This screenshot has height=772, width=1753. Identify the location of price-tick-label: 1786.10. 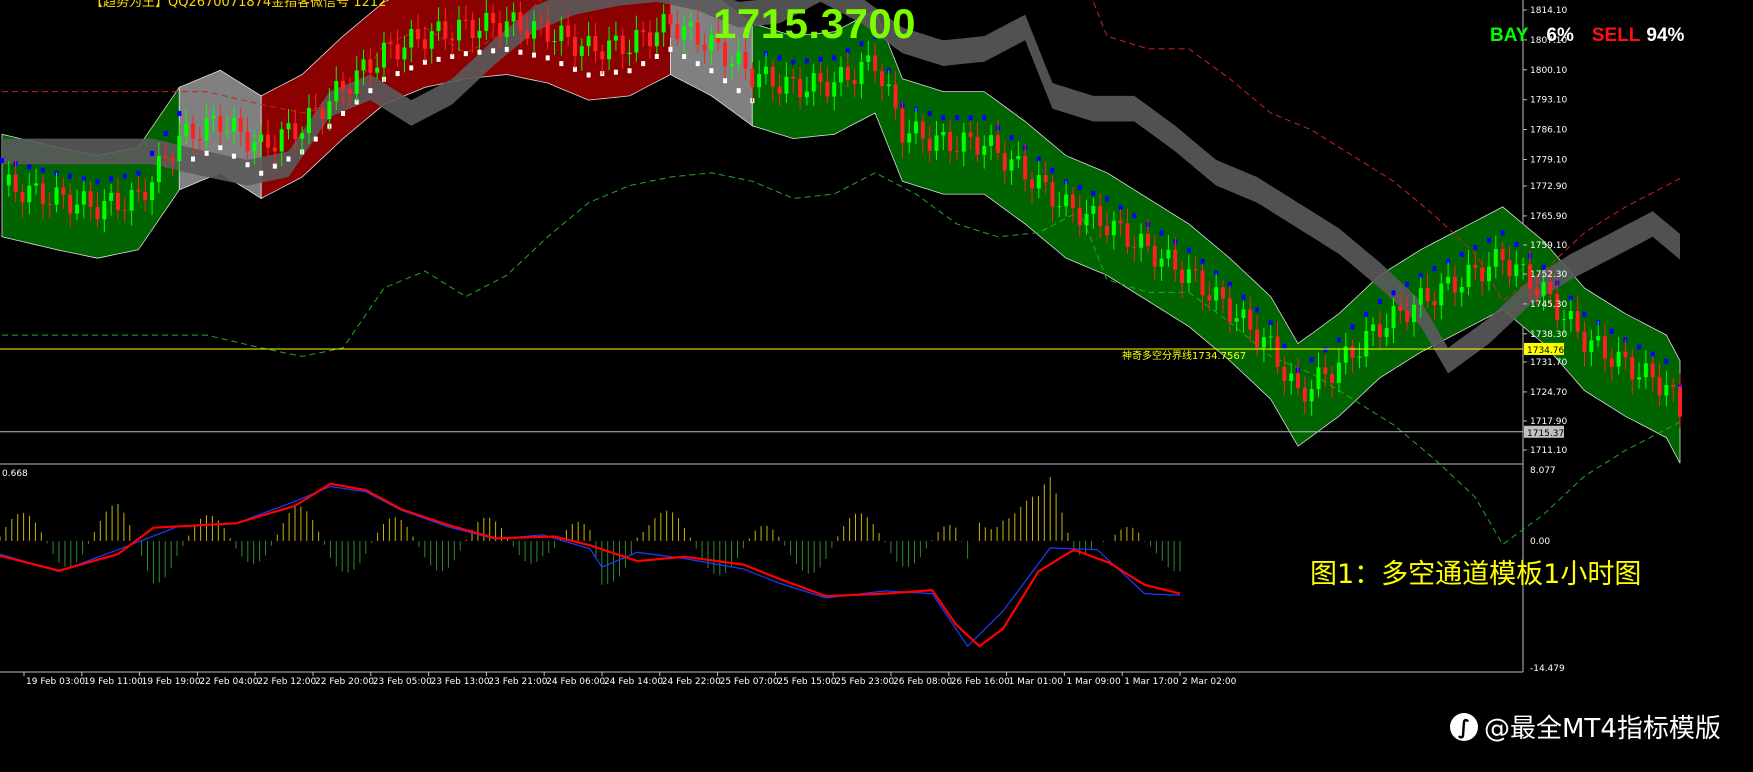
(1548, 131).